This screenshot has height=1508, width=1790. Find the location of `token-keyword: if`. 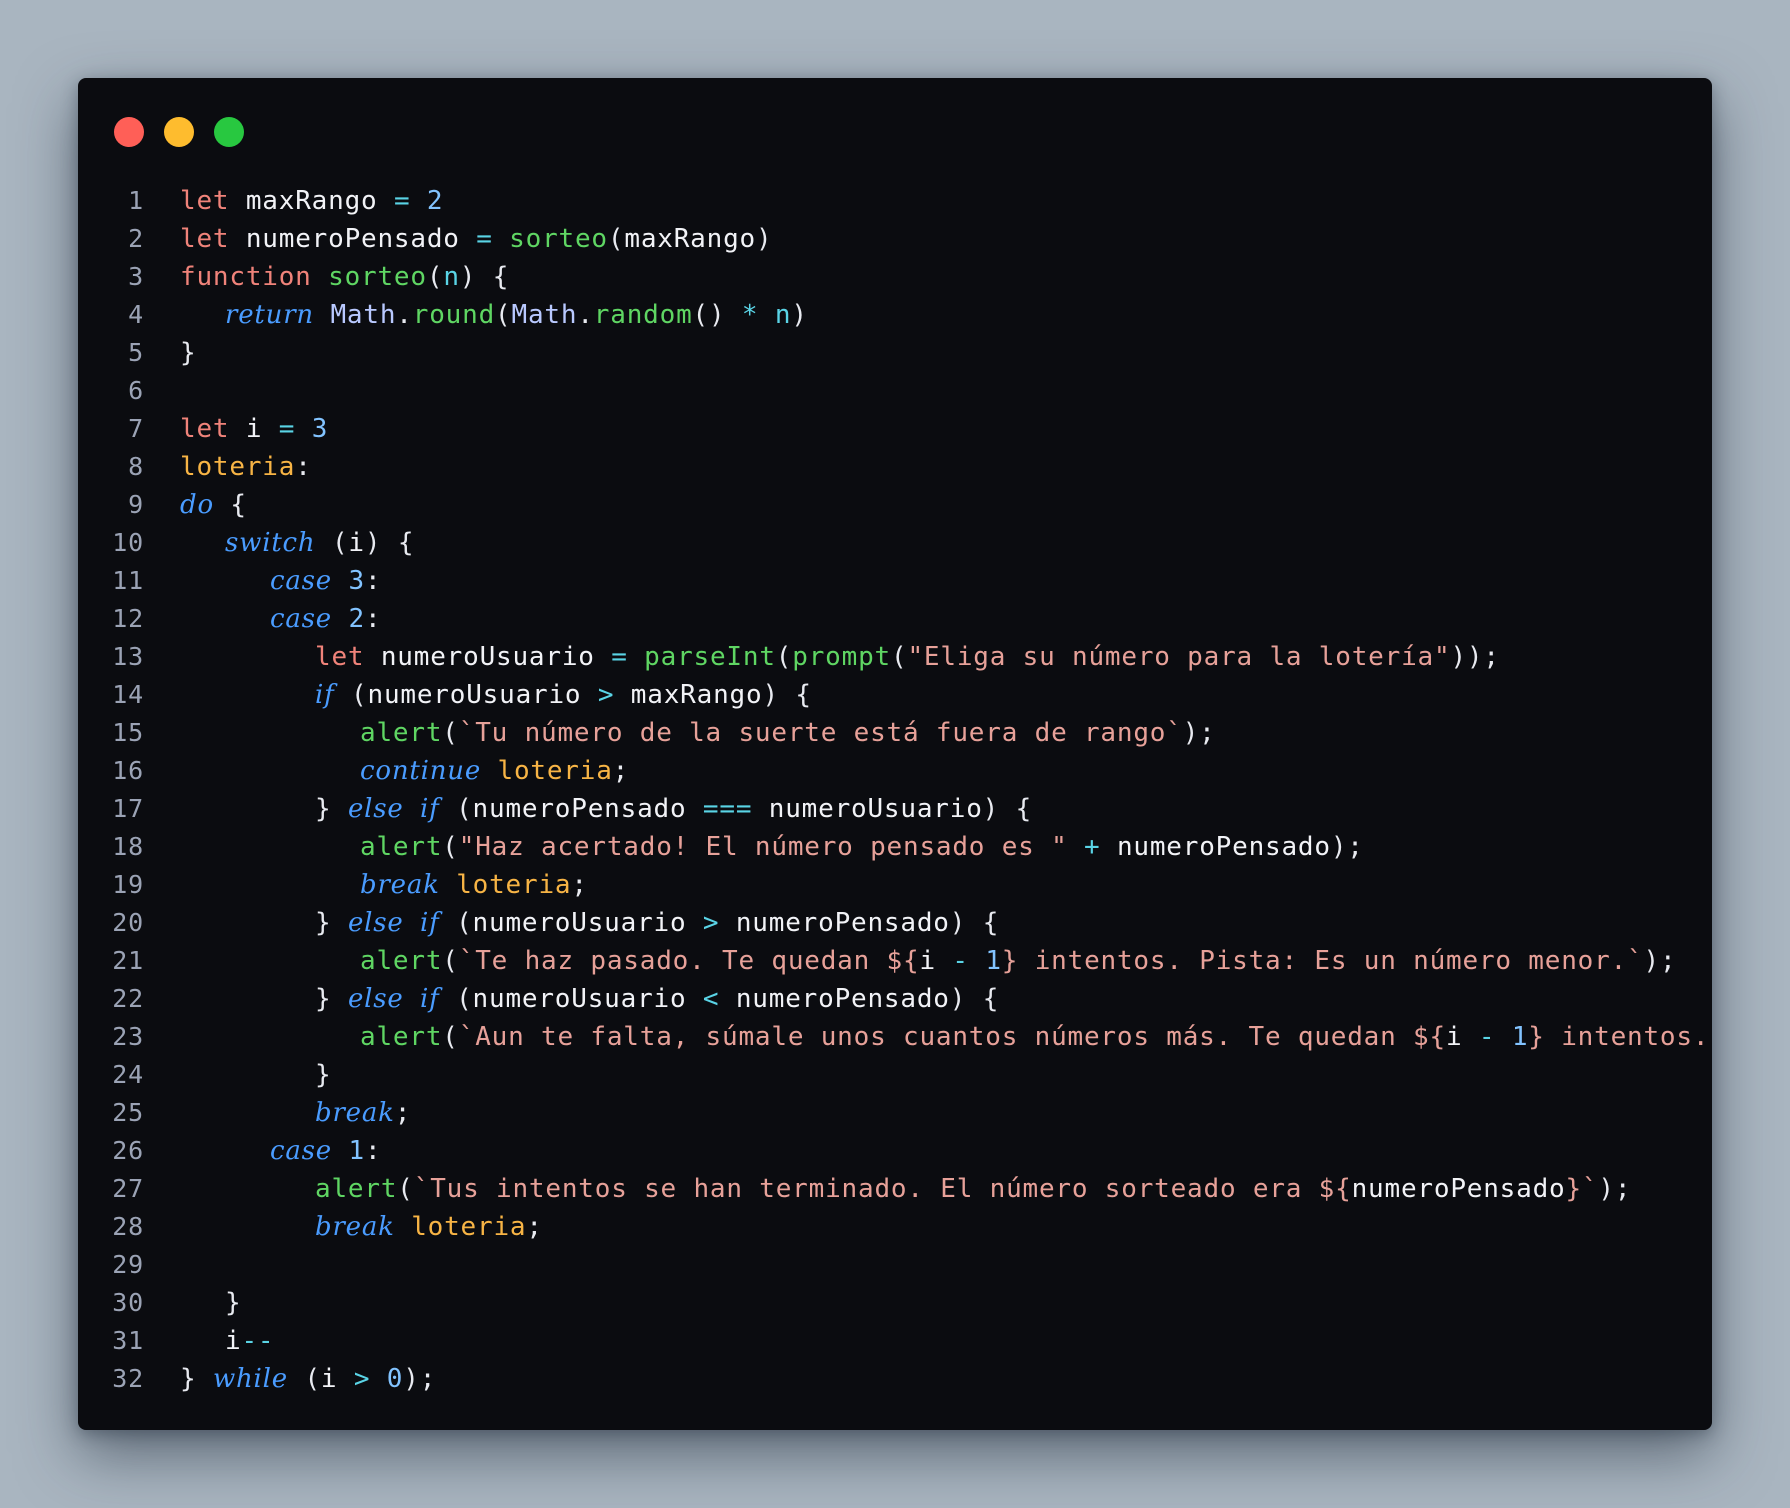

token-keyword: if is located at coordinates (430, 809).